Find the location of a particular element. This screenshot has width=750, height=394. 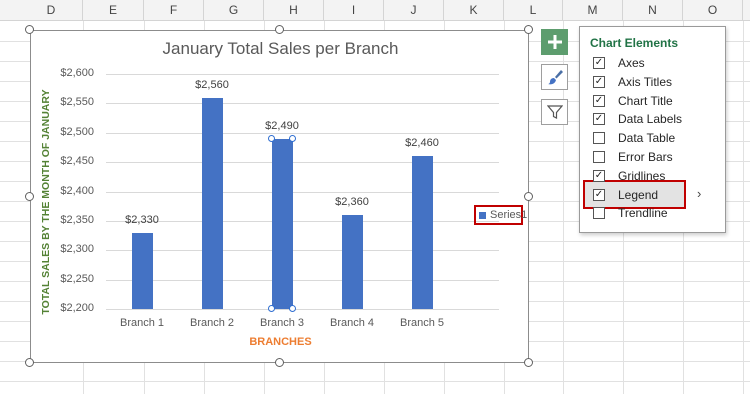

data-label: $2,460 is located at coordinates (422, 143).